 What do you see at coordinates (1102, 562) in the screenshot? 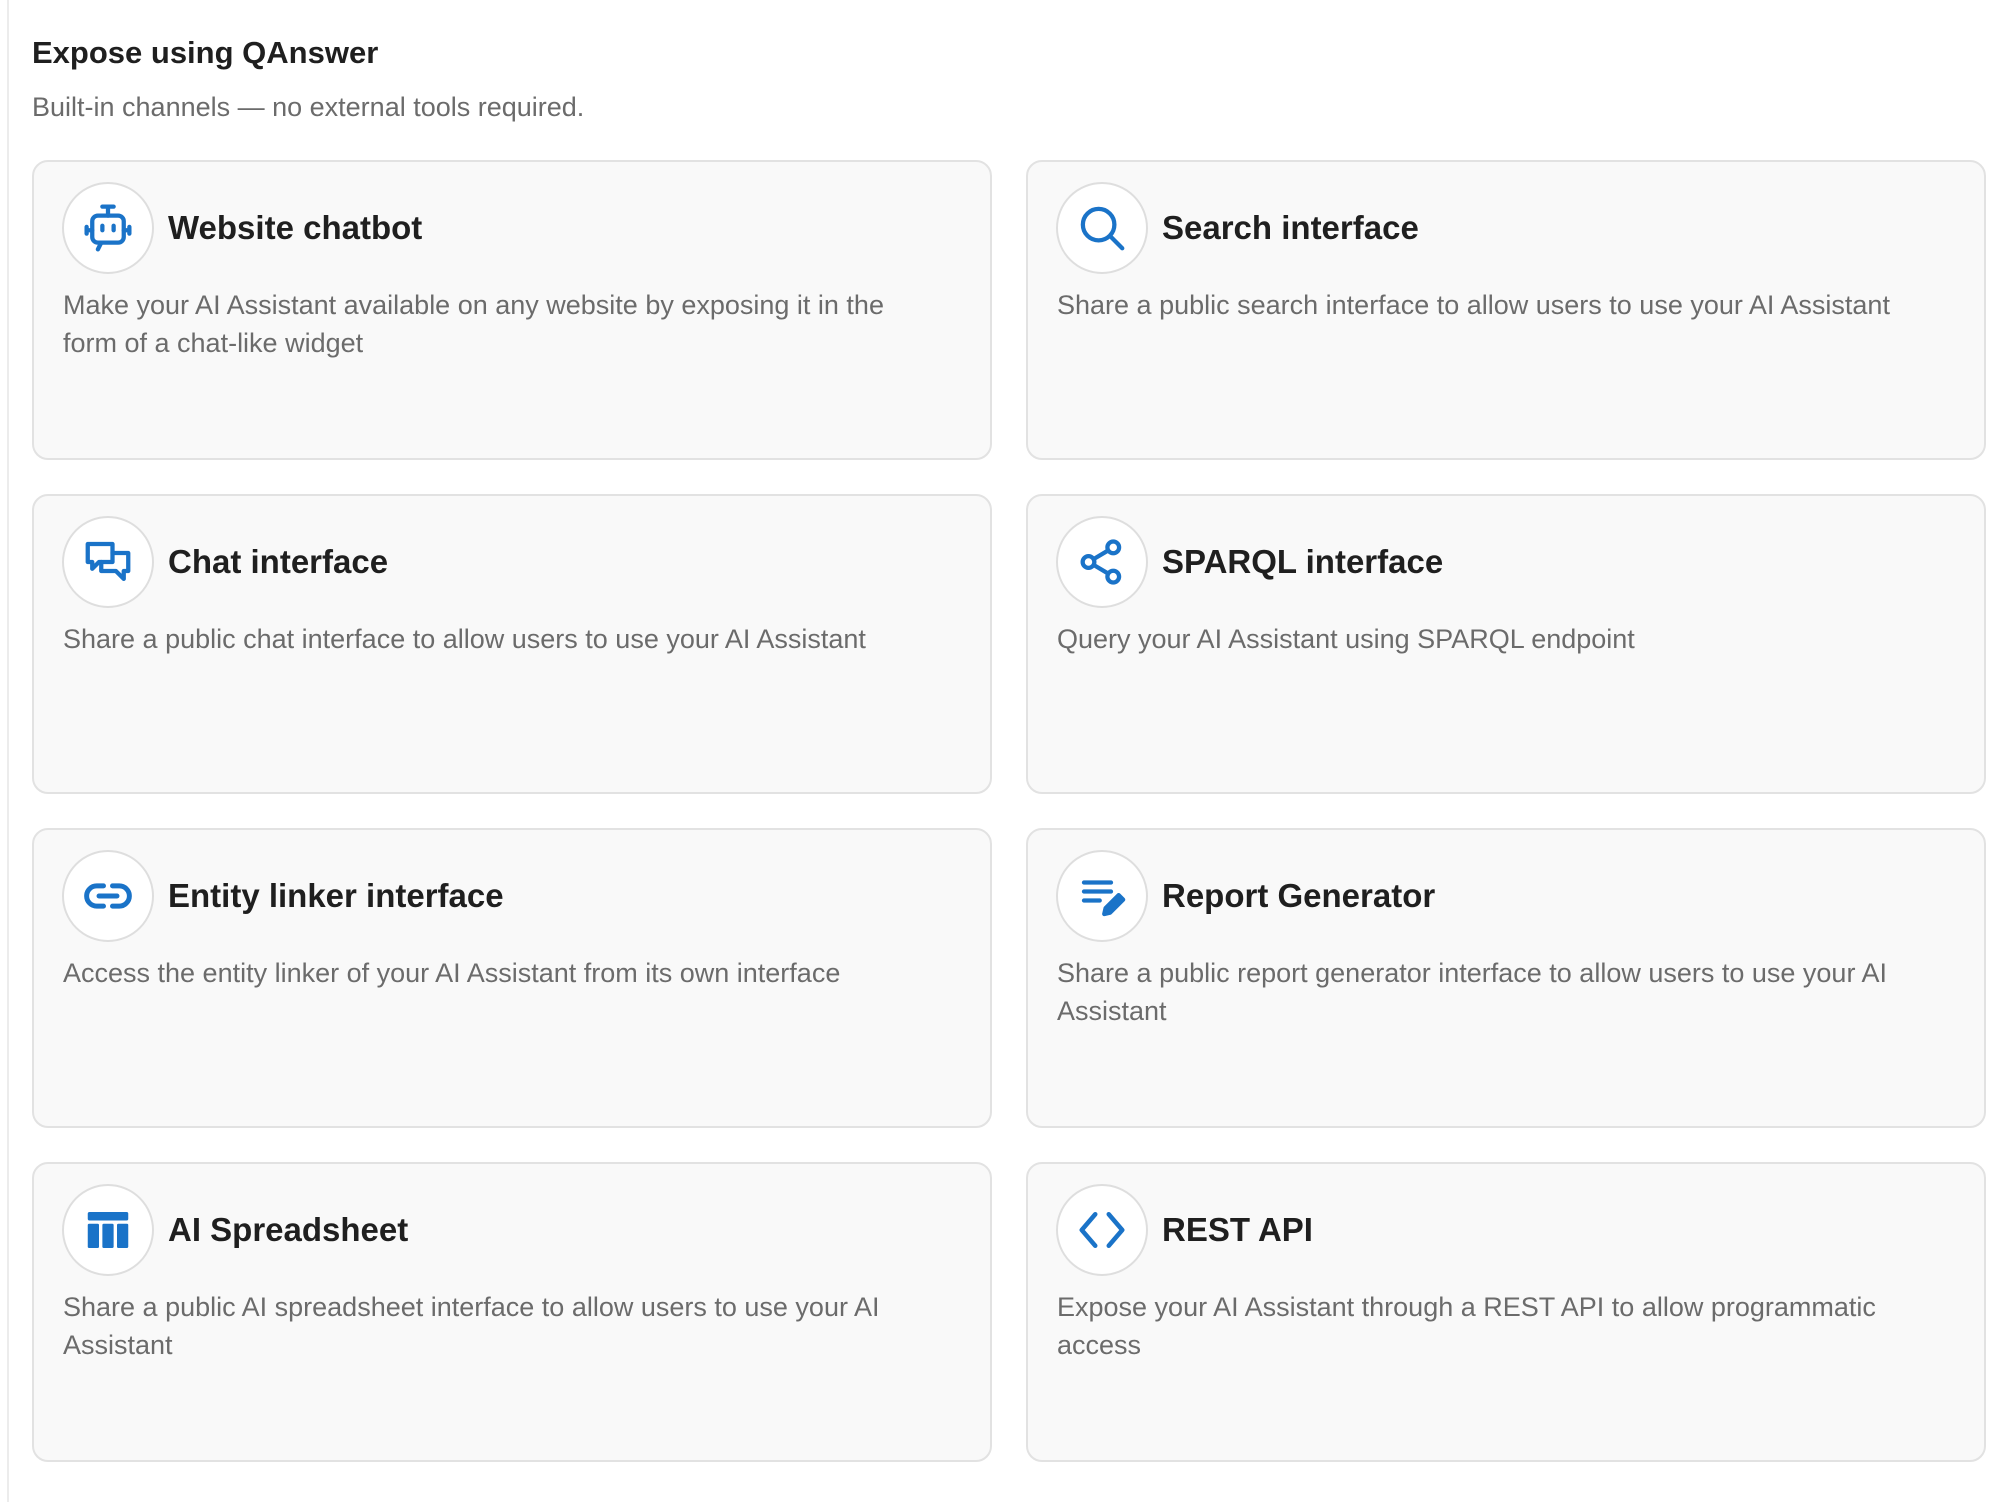
I see `share-nodes-icon` at bounding box center [1102, 562].